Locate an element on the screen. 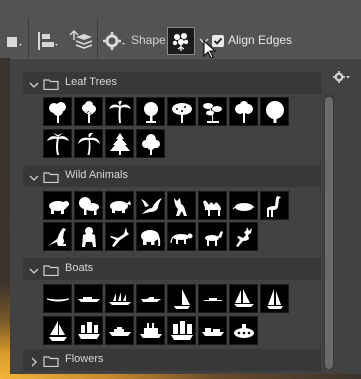 The width and height of the screenshot is (361, 379). rhino-shape-icon is located at coordinates (119, 205).